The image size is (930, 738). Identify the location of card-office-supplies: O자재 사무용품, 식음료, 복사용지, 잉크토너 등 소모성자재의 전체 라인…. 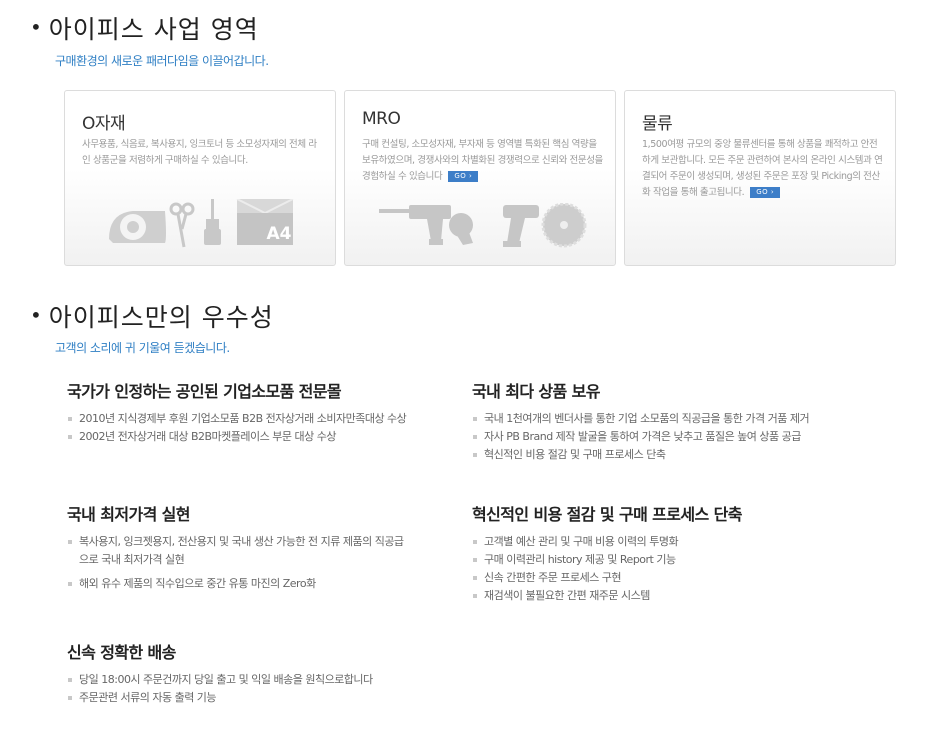
(200, 178).